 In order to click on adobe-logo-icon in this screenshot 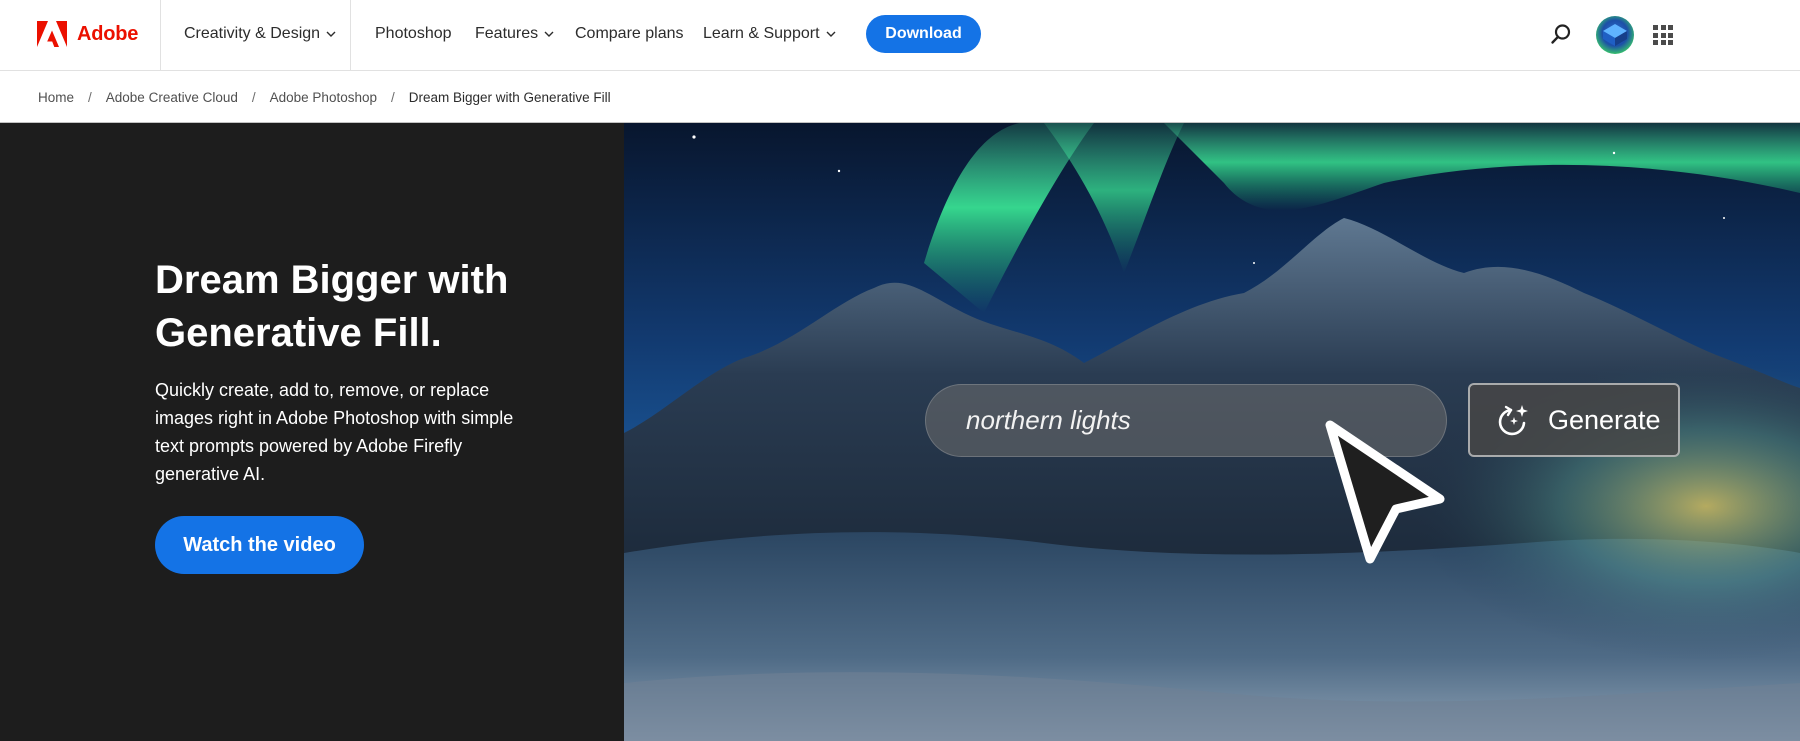, I will do `click(52, 34)`.